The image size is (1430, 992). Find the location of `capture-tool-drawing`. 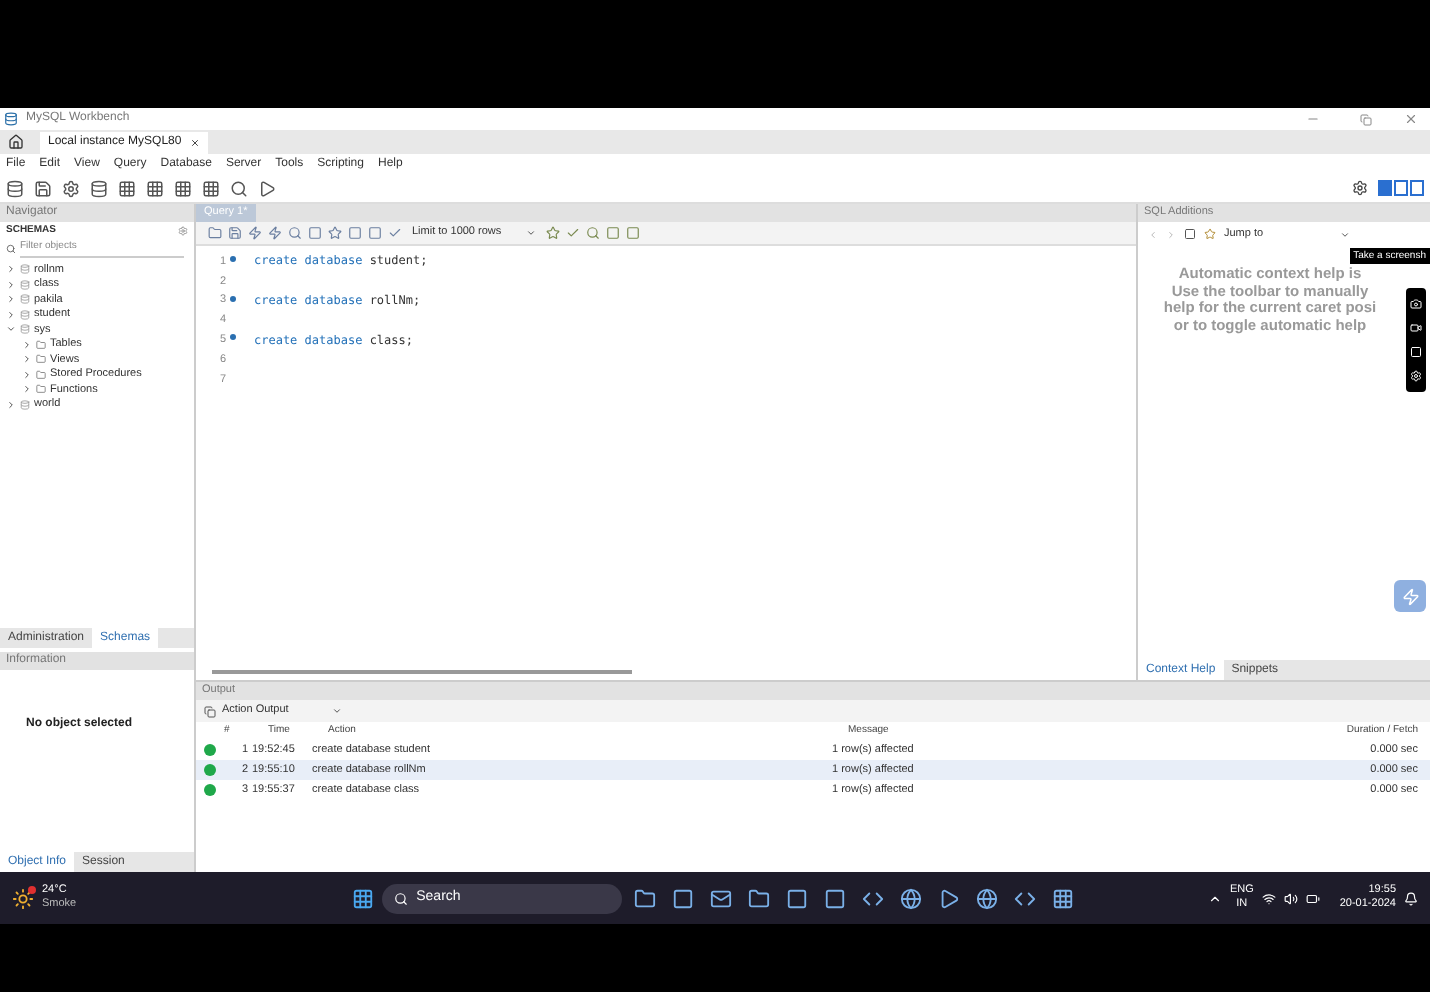

capture-tool-drawing is located at coordinates (1416, 340).